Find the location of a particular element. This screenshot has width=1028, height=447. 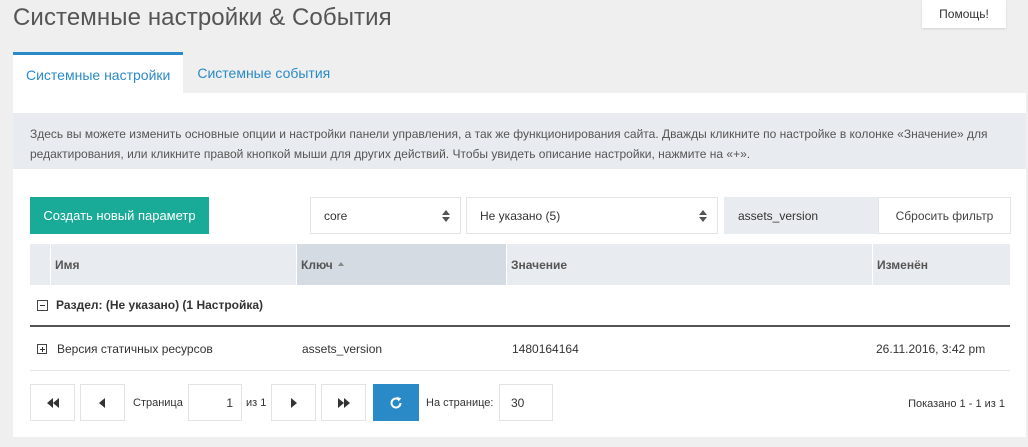

per-page-input is located at coordinates (526, 402).